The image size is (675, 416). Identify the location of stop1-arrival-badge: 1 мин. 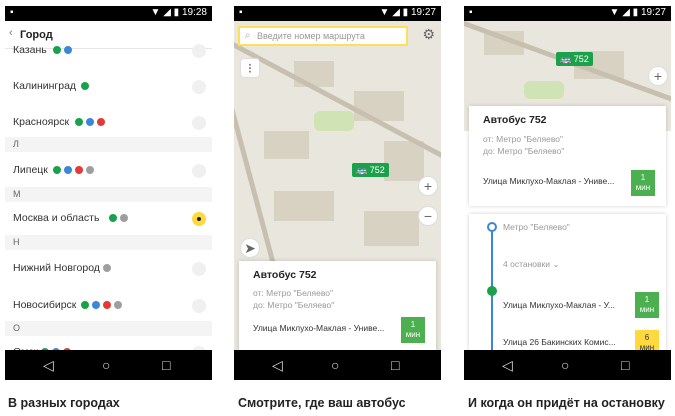
(647, 305).